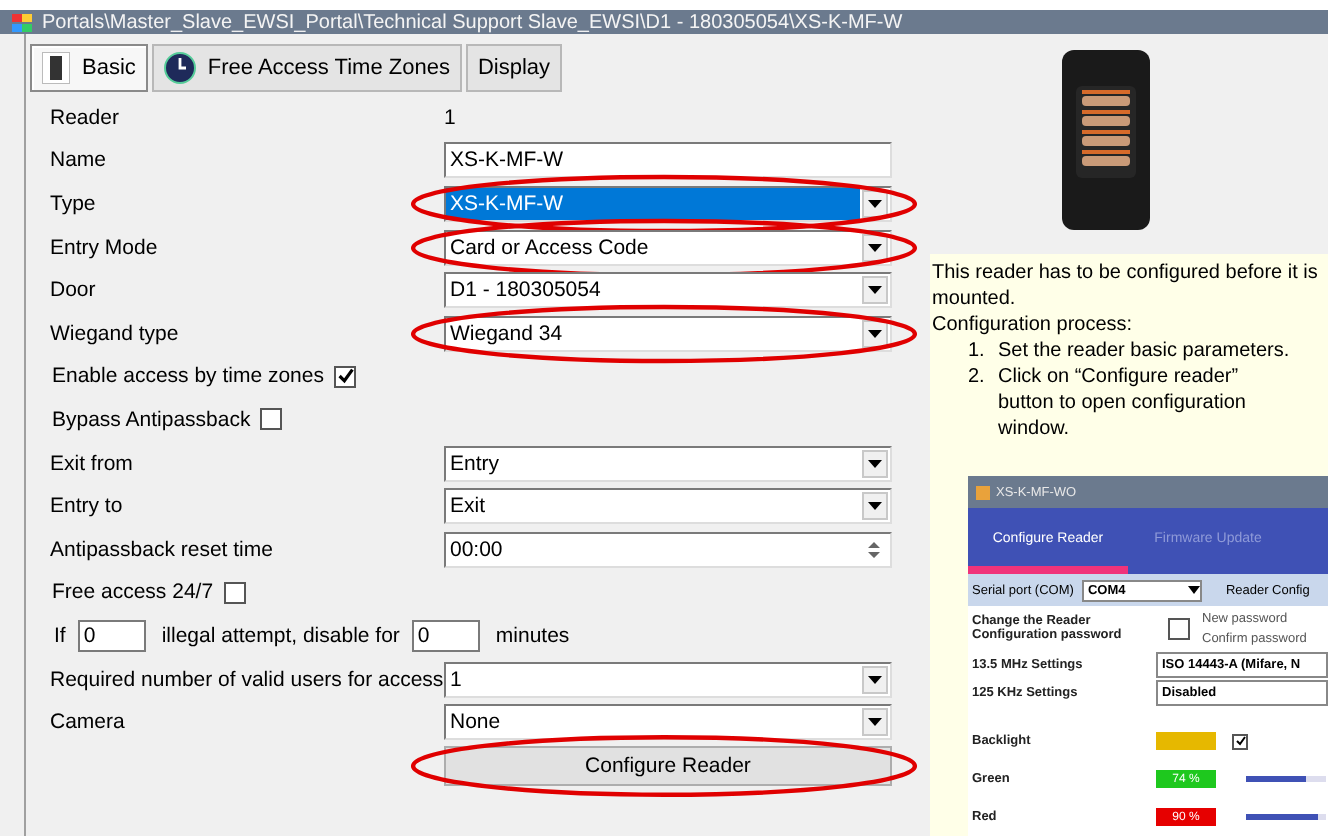 Image resolution: width=1328 pixels, height=836 pixels. What do you see at coordinates (668, 290) in the screenshot?
I see `dropdown-field: D1 - 180305054` at bounding box center [668, 290].